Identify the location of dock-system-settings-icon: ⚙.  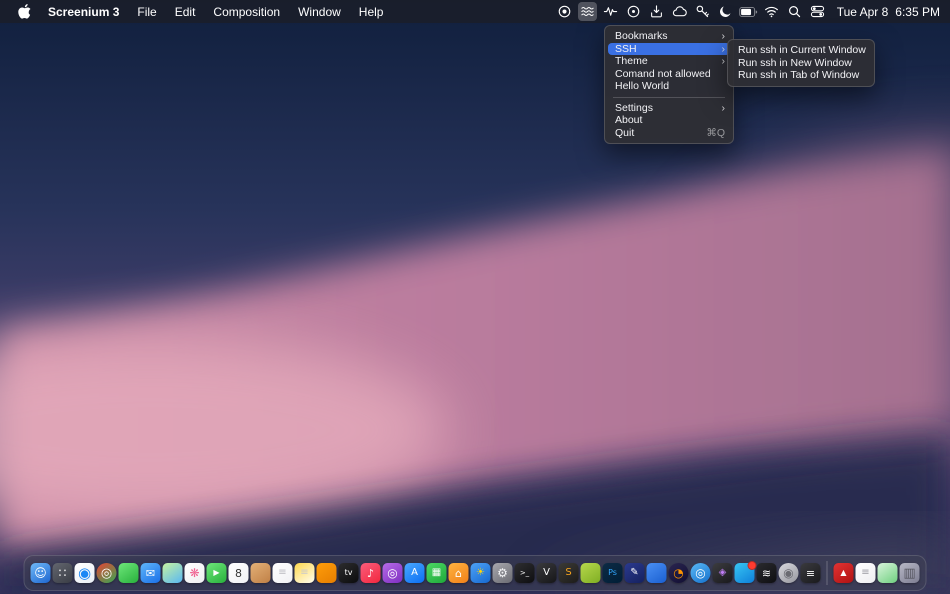
(502, 573).